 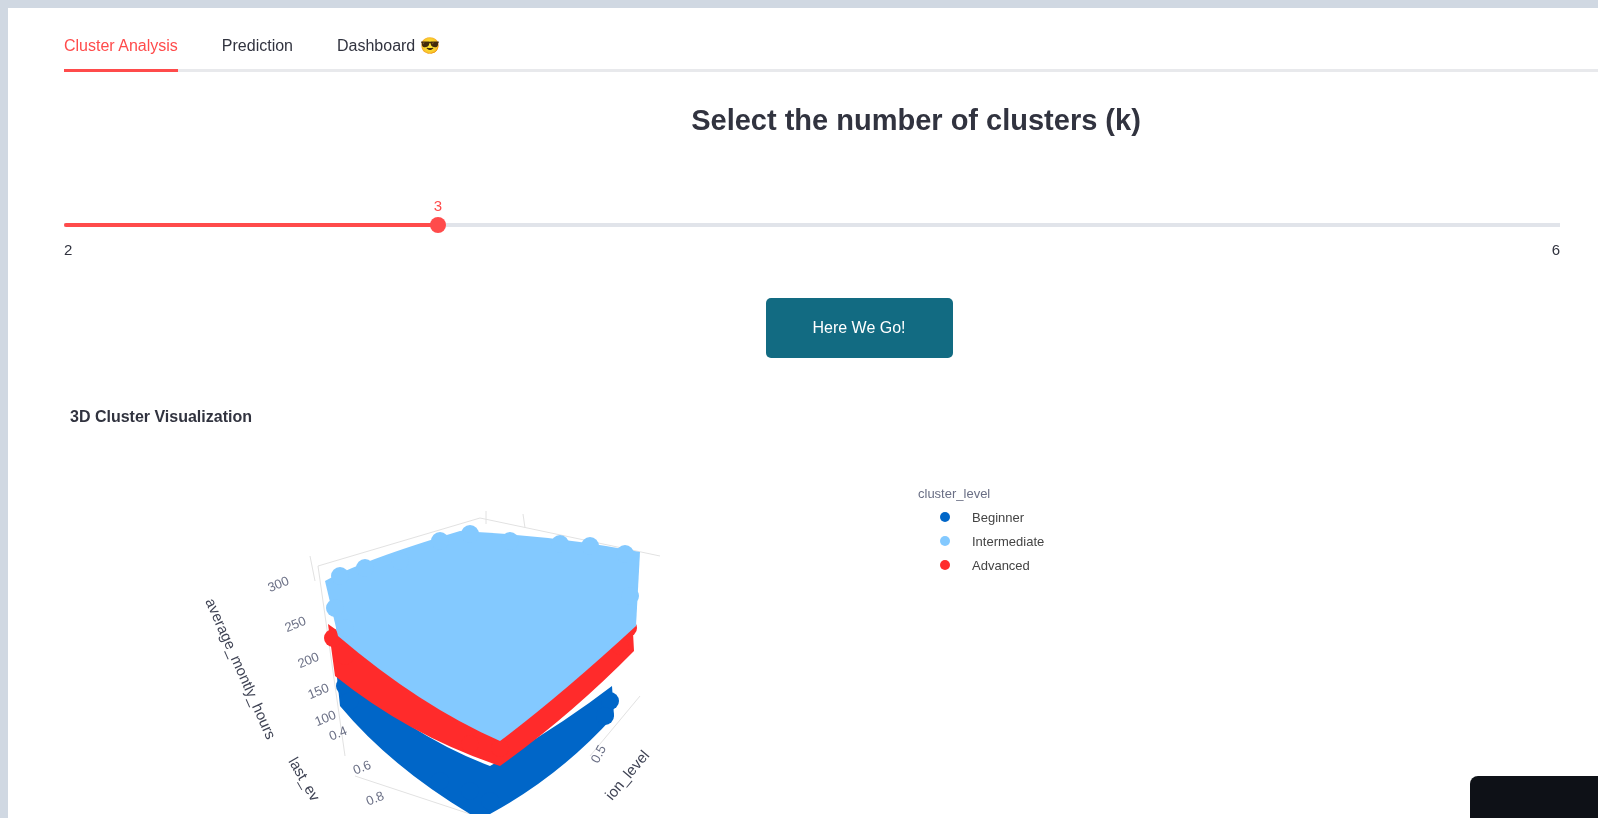 I want to click on slider-value: 3, so click(x=438, y=205).